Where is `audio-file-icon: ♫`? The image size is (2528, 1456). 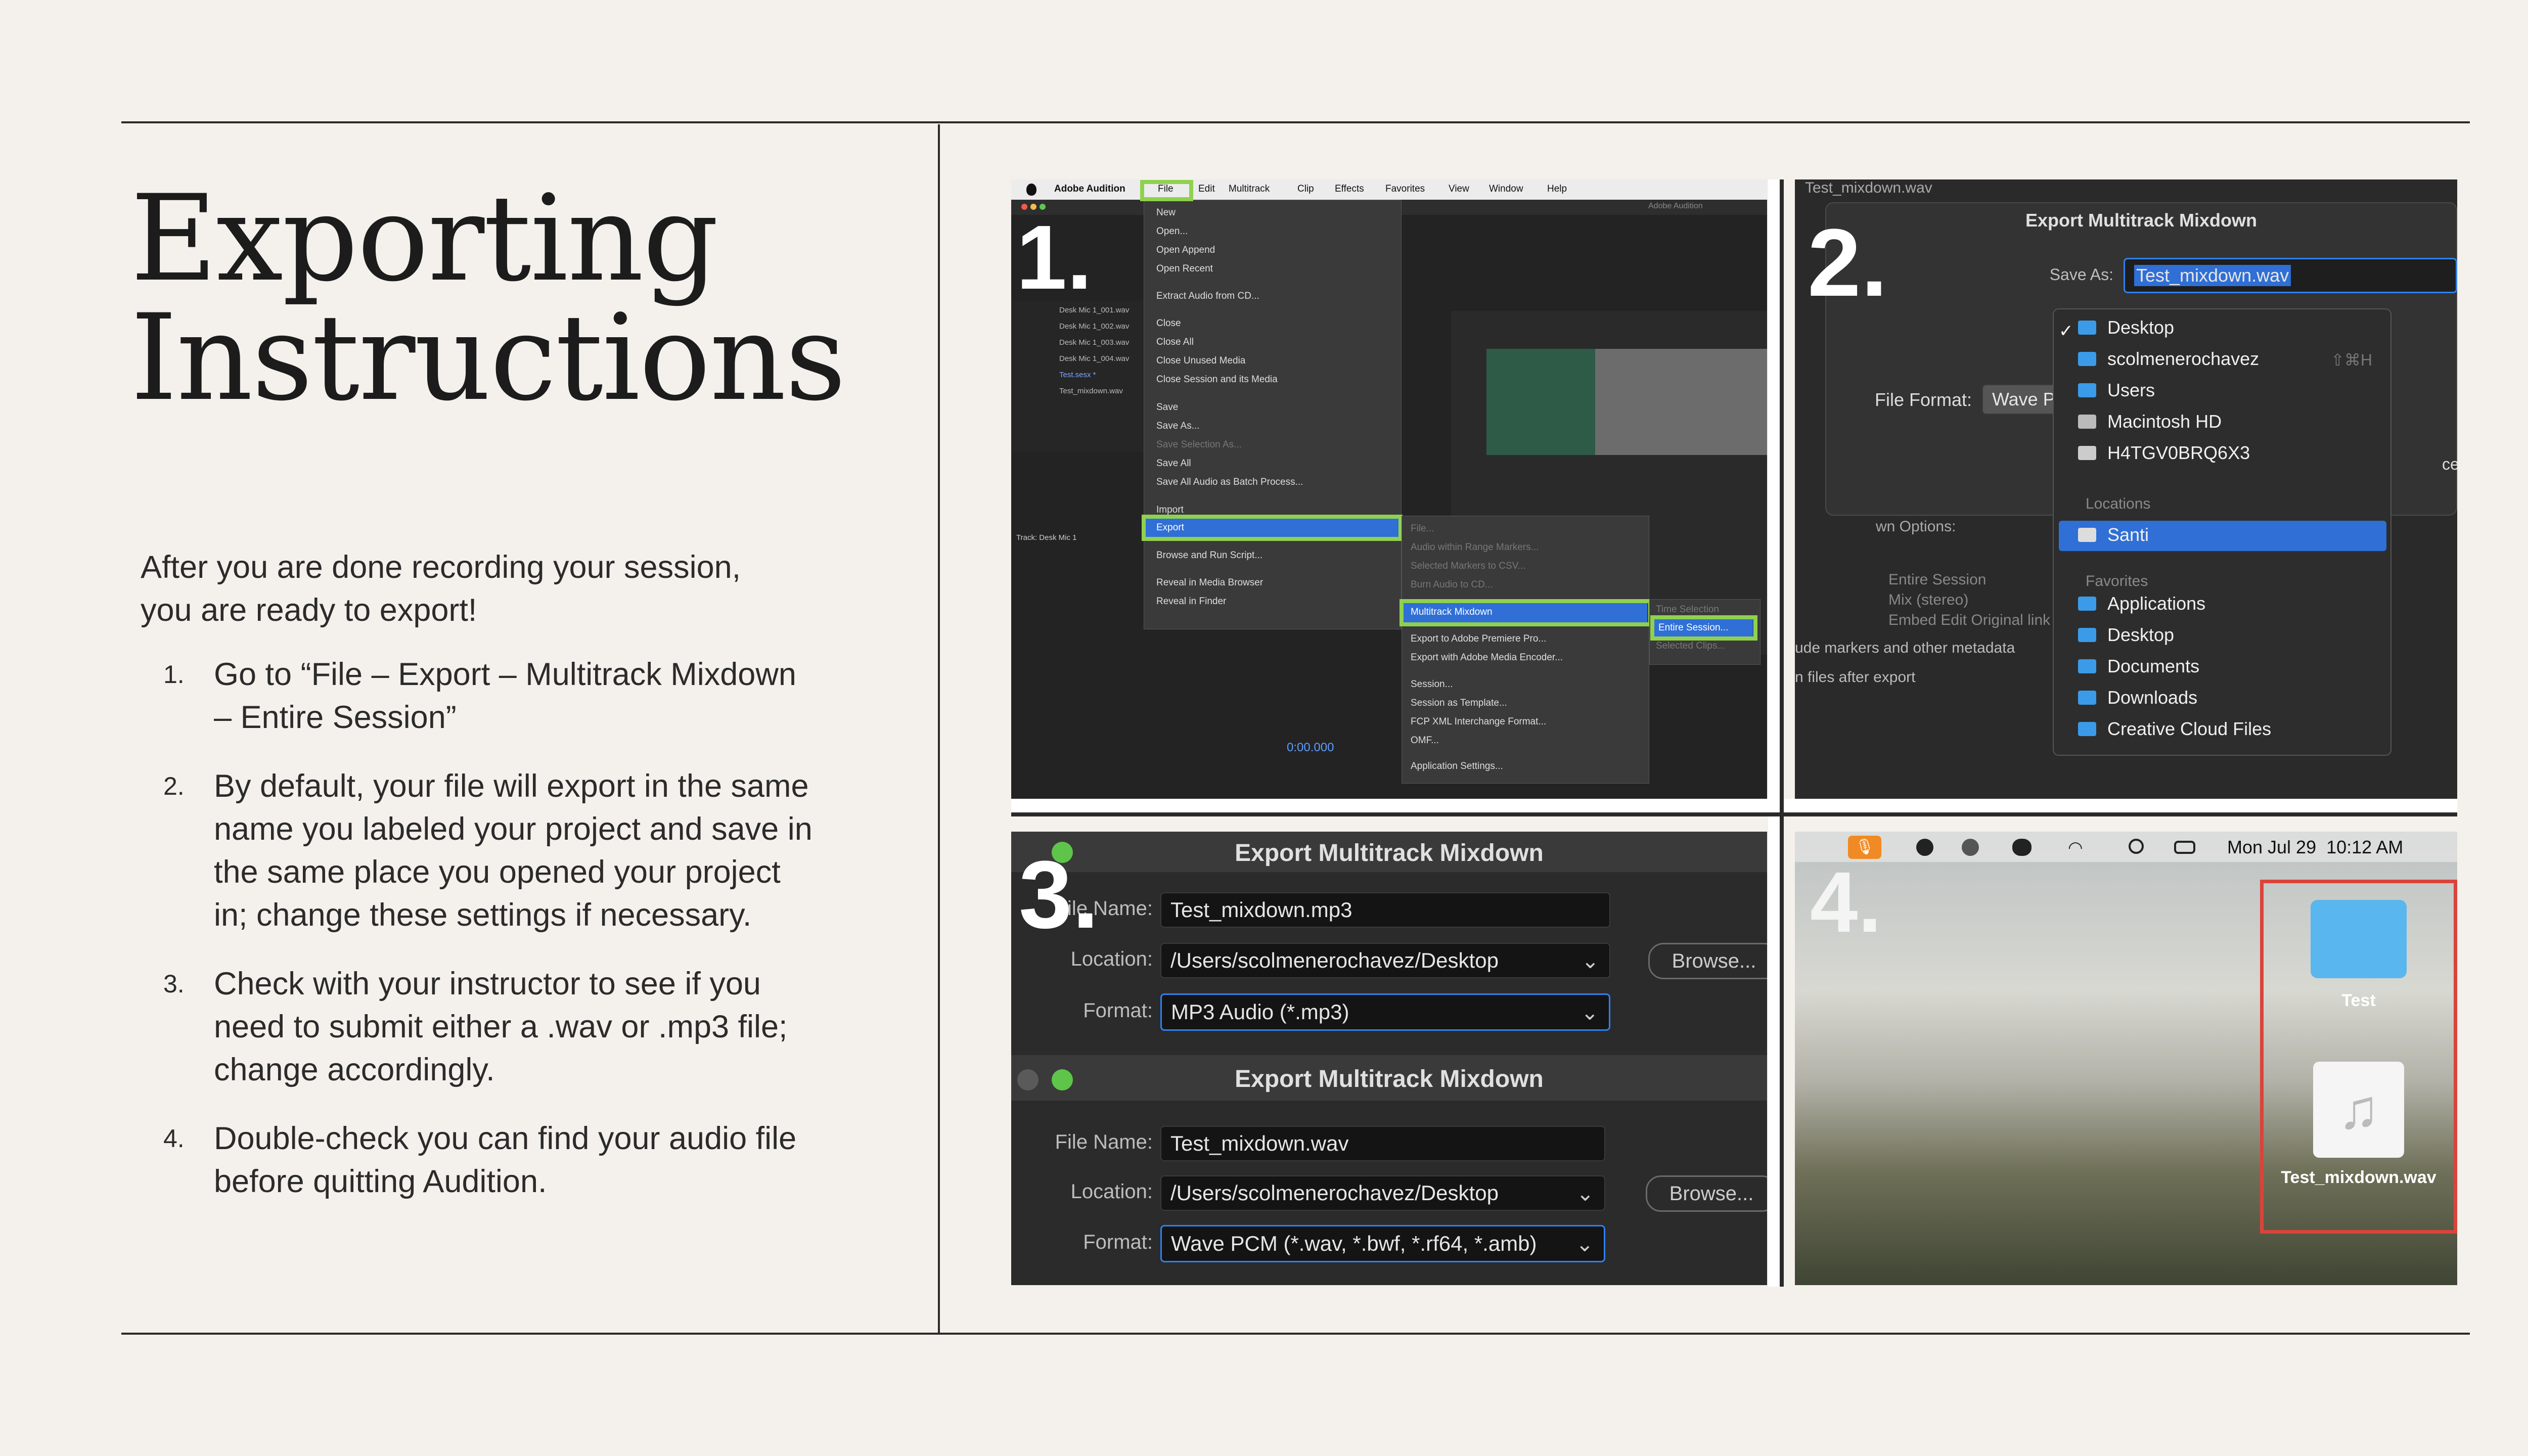 audio-file-icon: ♫ is located at coordinates (2359, 1110).